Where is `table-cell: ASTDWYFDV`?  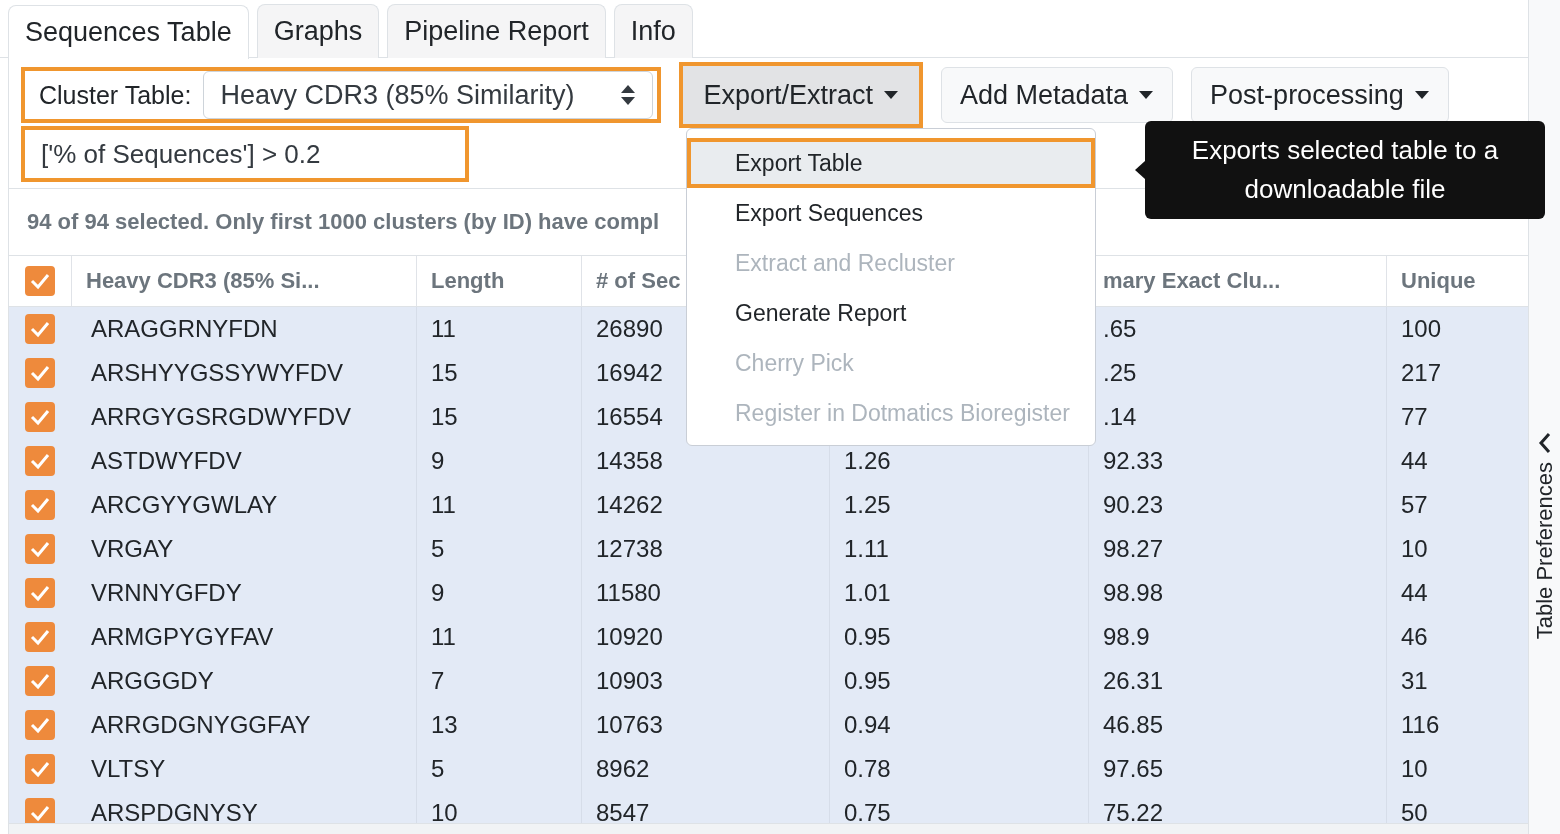 table-cell: ASTDWYFDV is located at coordinates (166, 461).